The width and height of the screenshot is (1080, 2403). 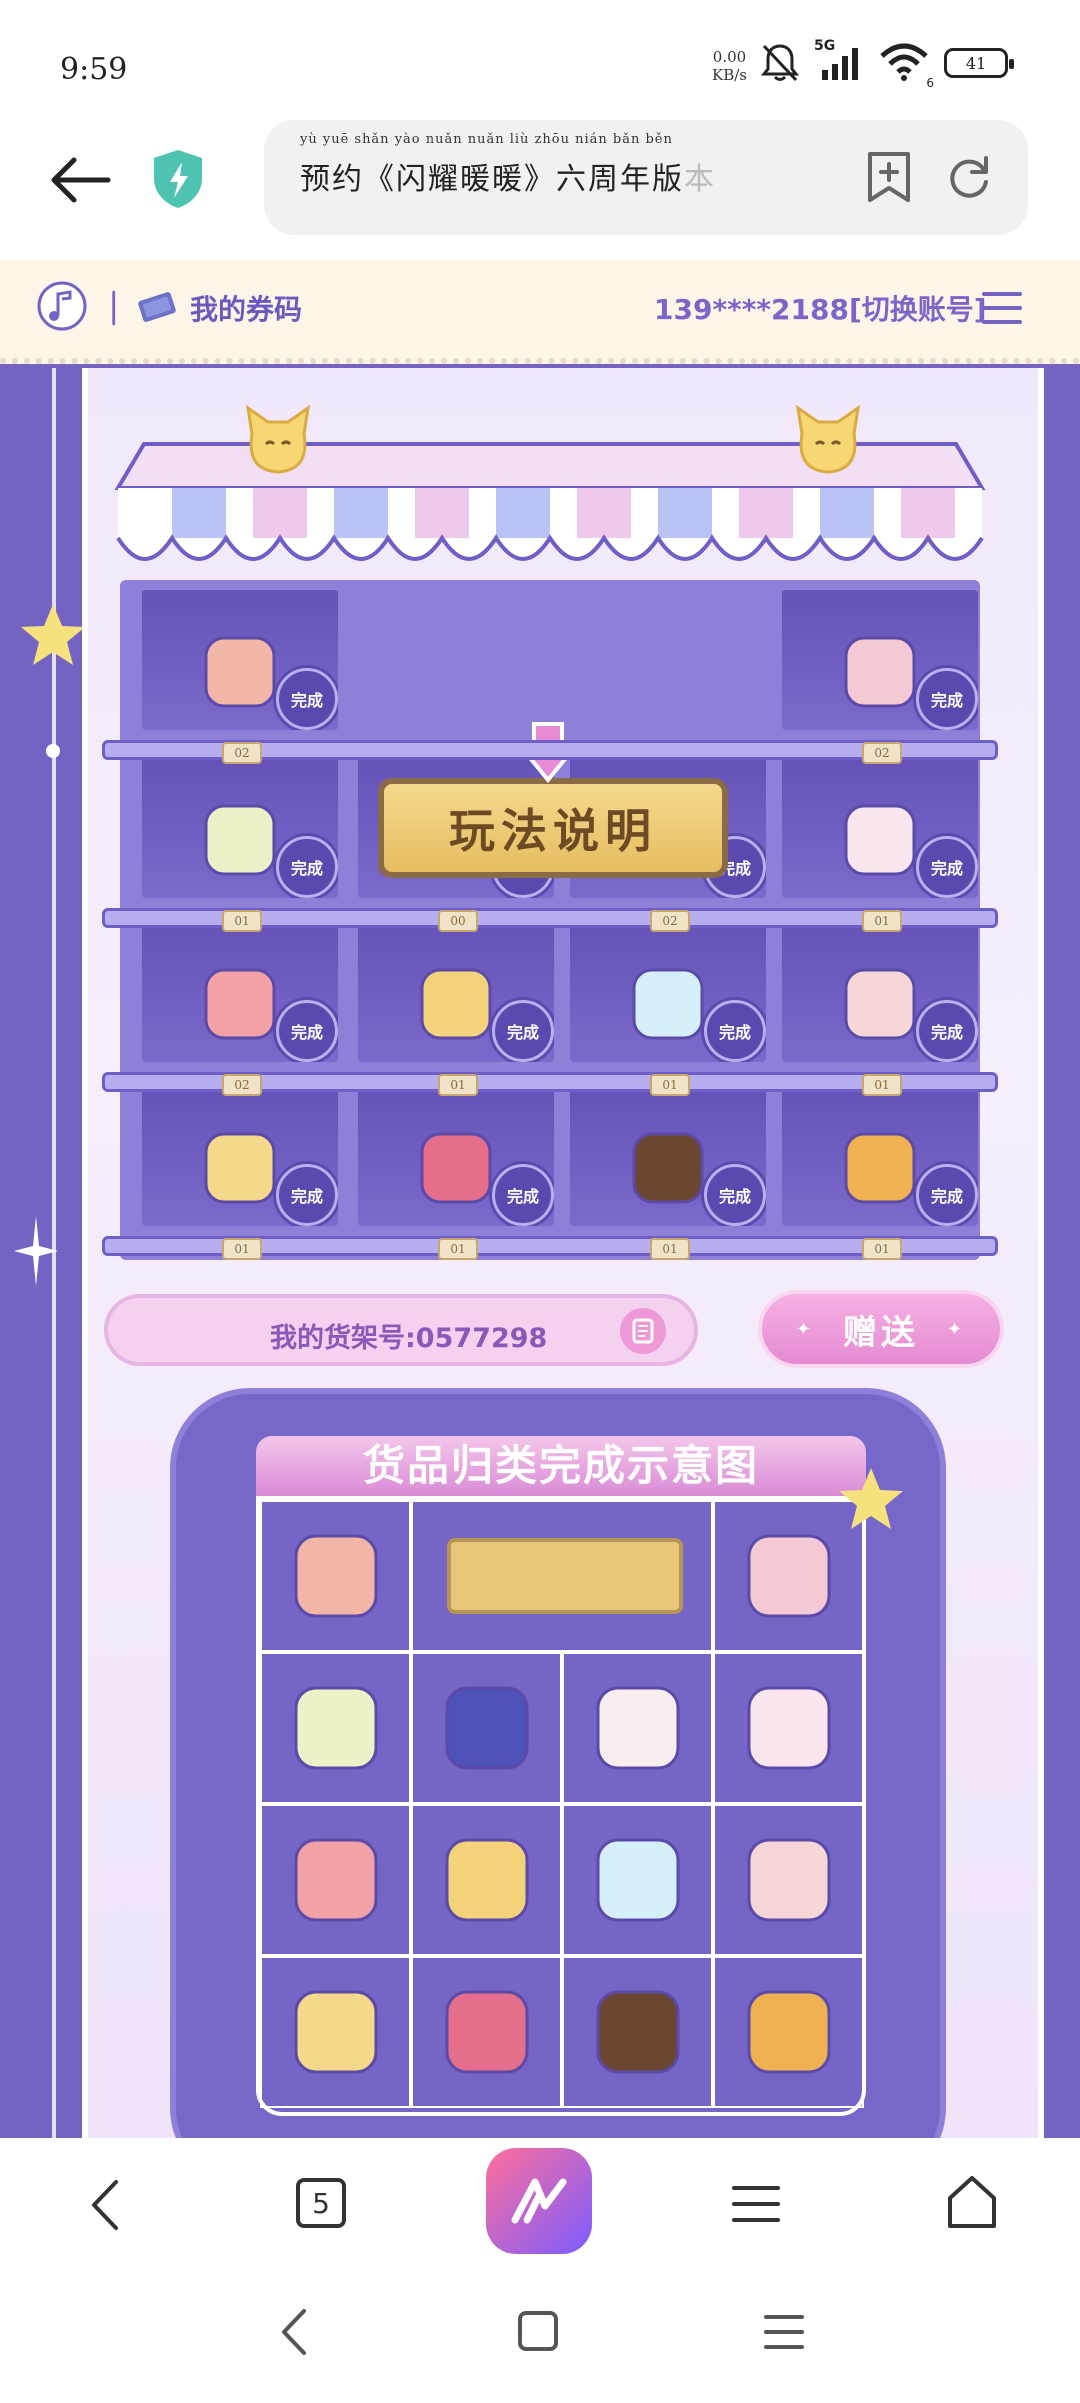 What do you see at coordinates (871, 1498) in the screenshot?
I see `star-icon` at bounding box center [871, 1498].